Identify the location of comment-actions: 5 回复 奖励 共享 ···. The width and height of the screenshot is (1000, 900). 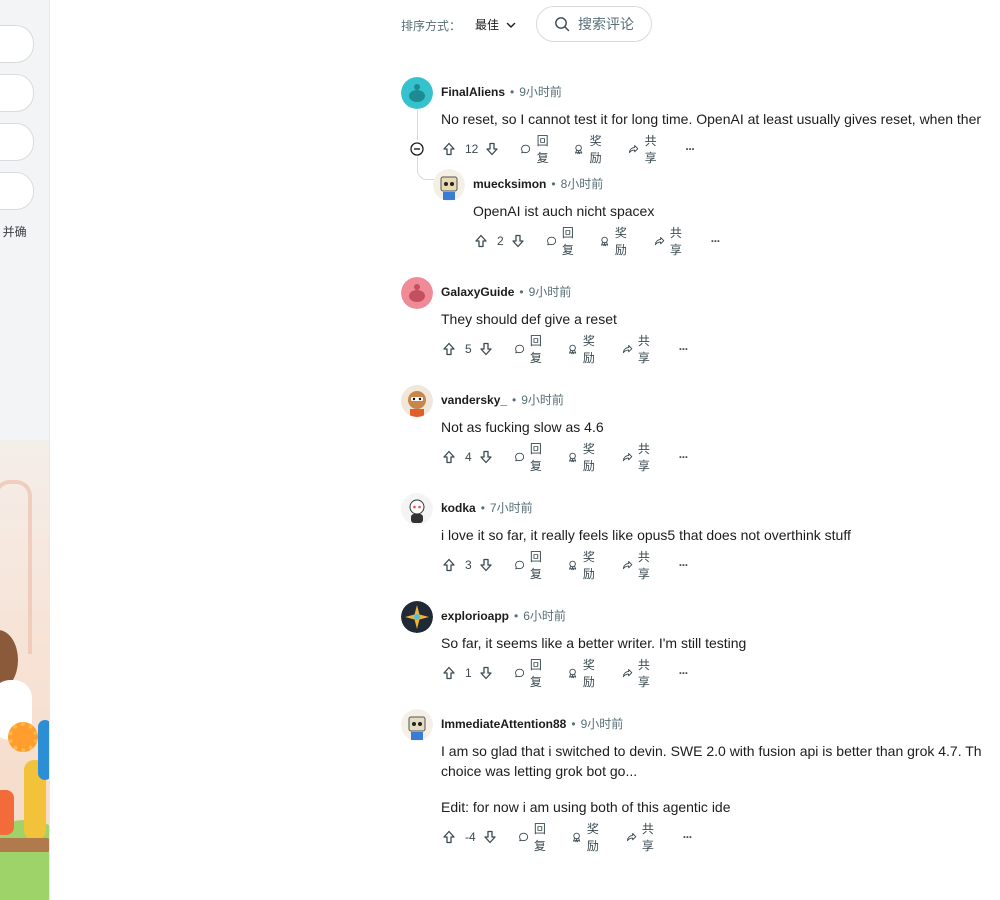
(565, 349).